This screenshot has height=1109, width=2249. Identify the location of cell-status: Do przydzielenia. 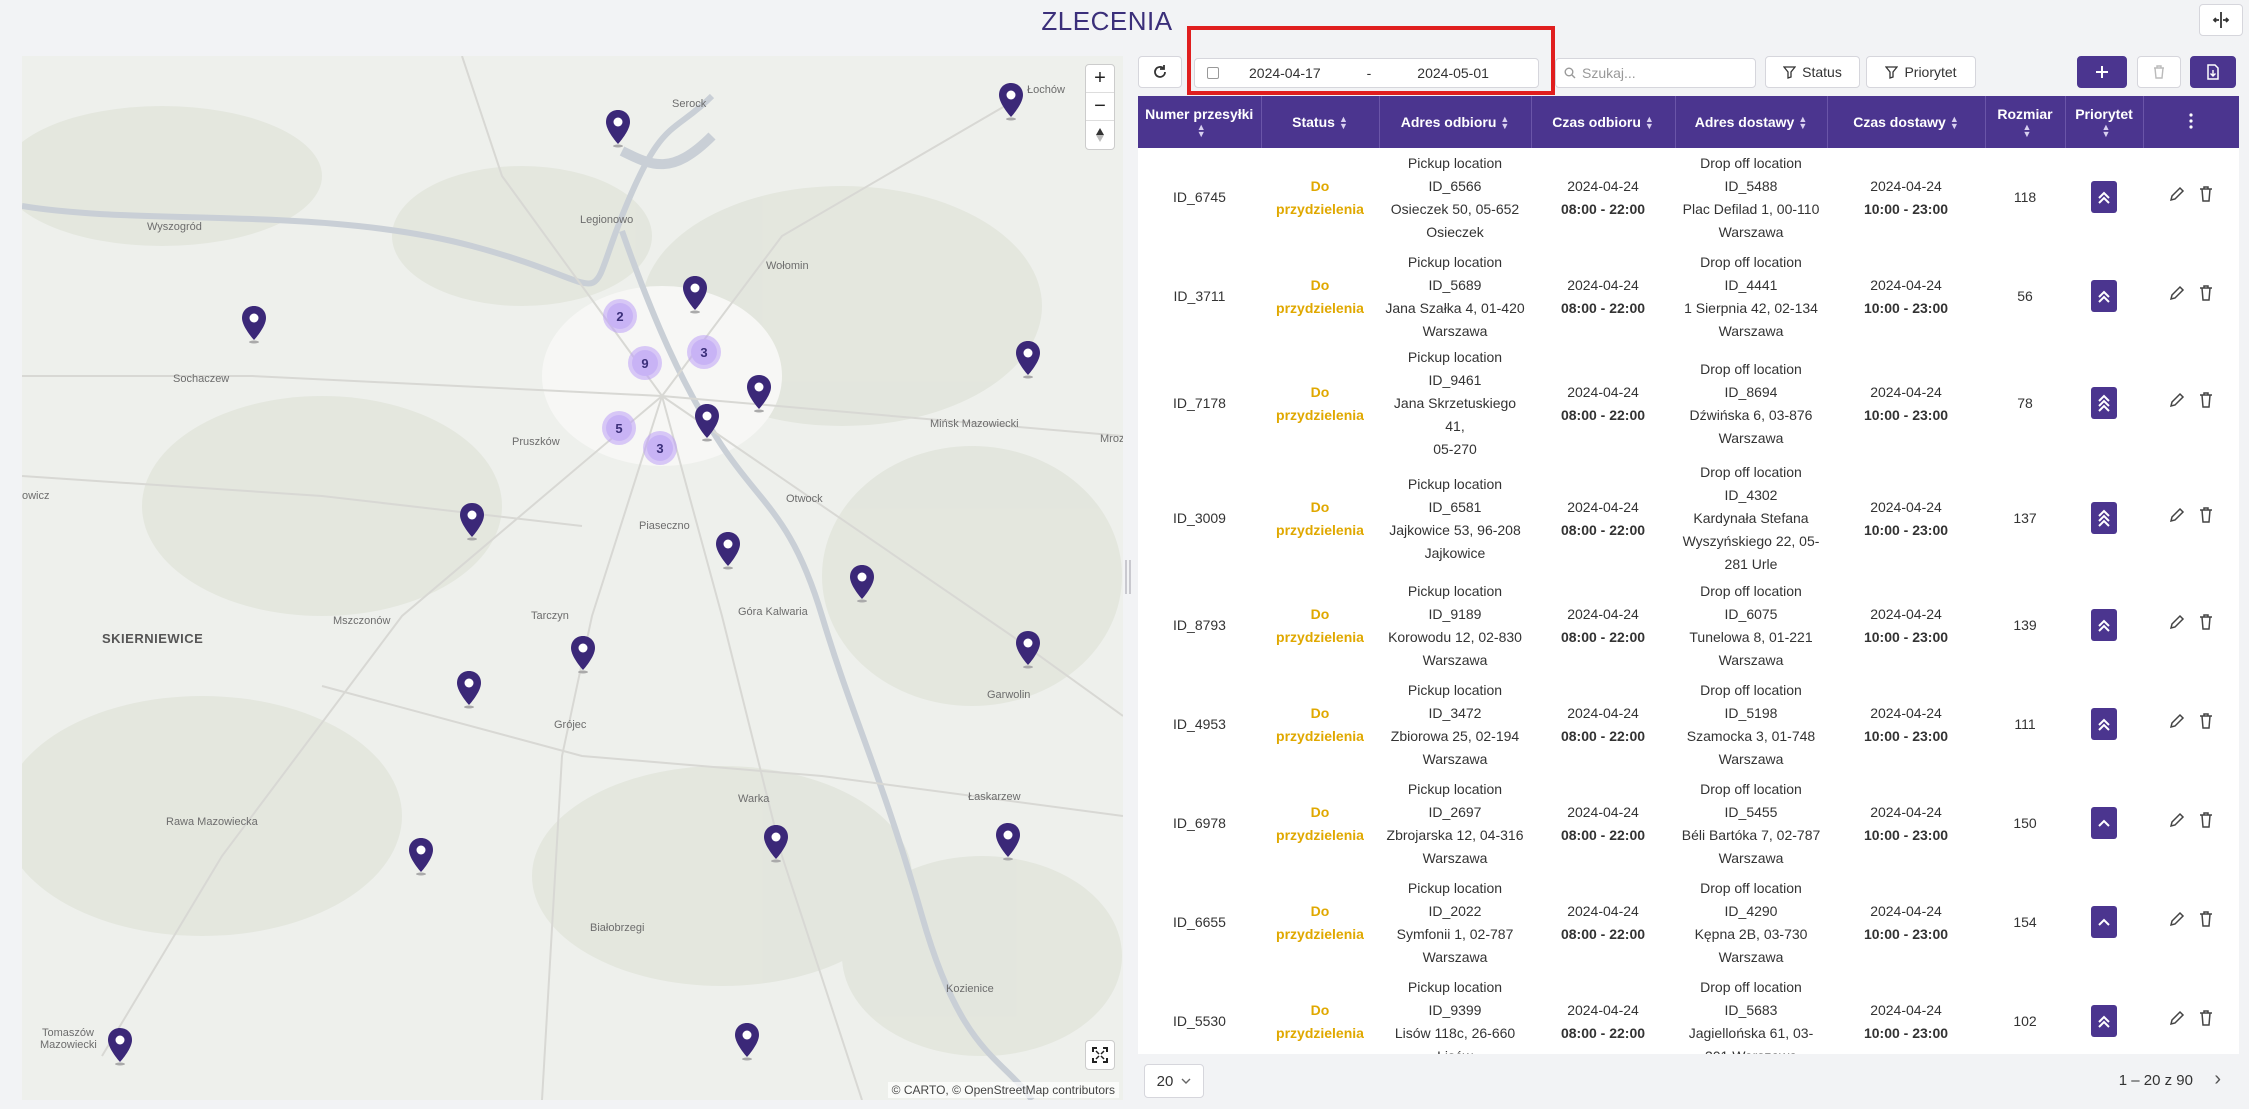
(1320, 296).